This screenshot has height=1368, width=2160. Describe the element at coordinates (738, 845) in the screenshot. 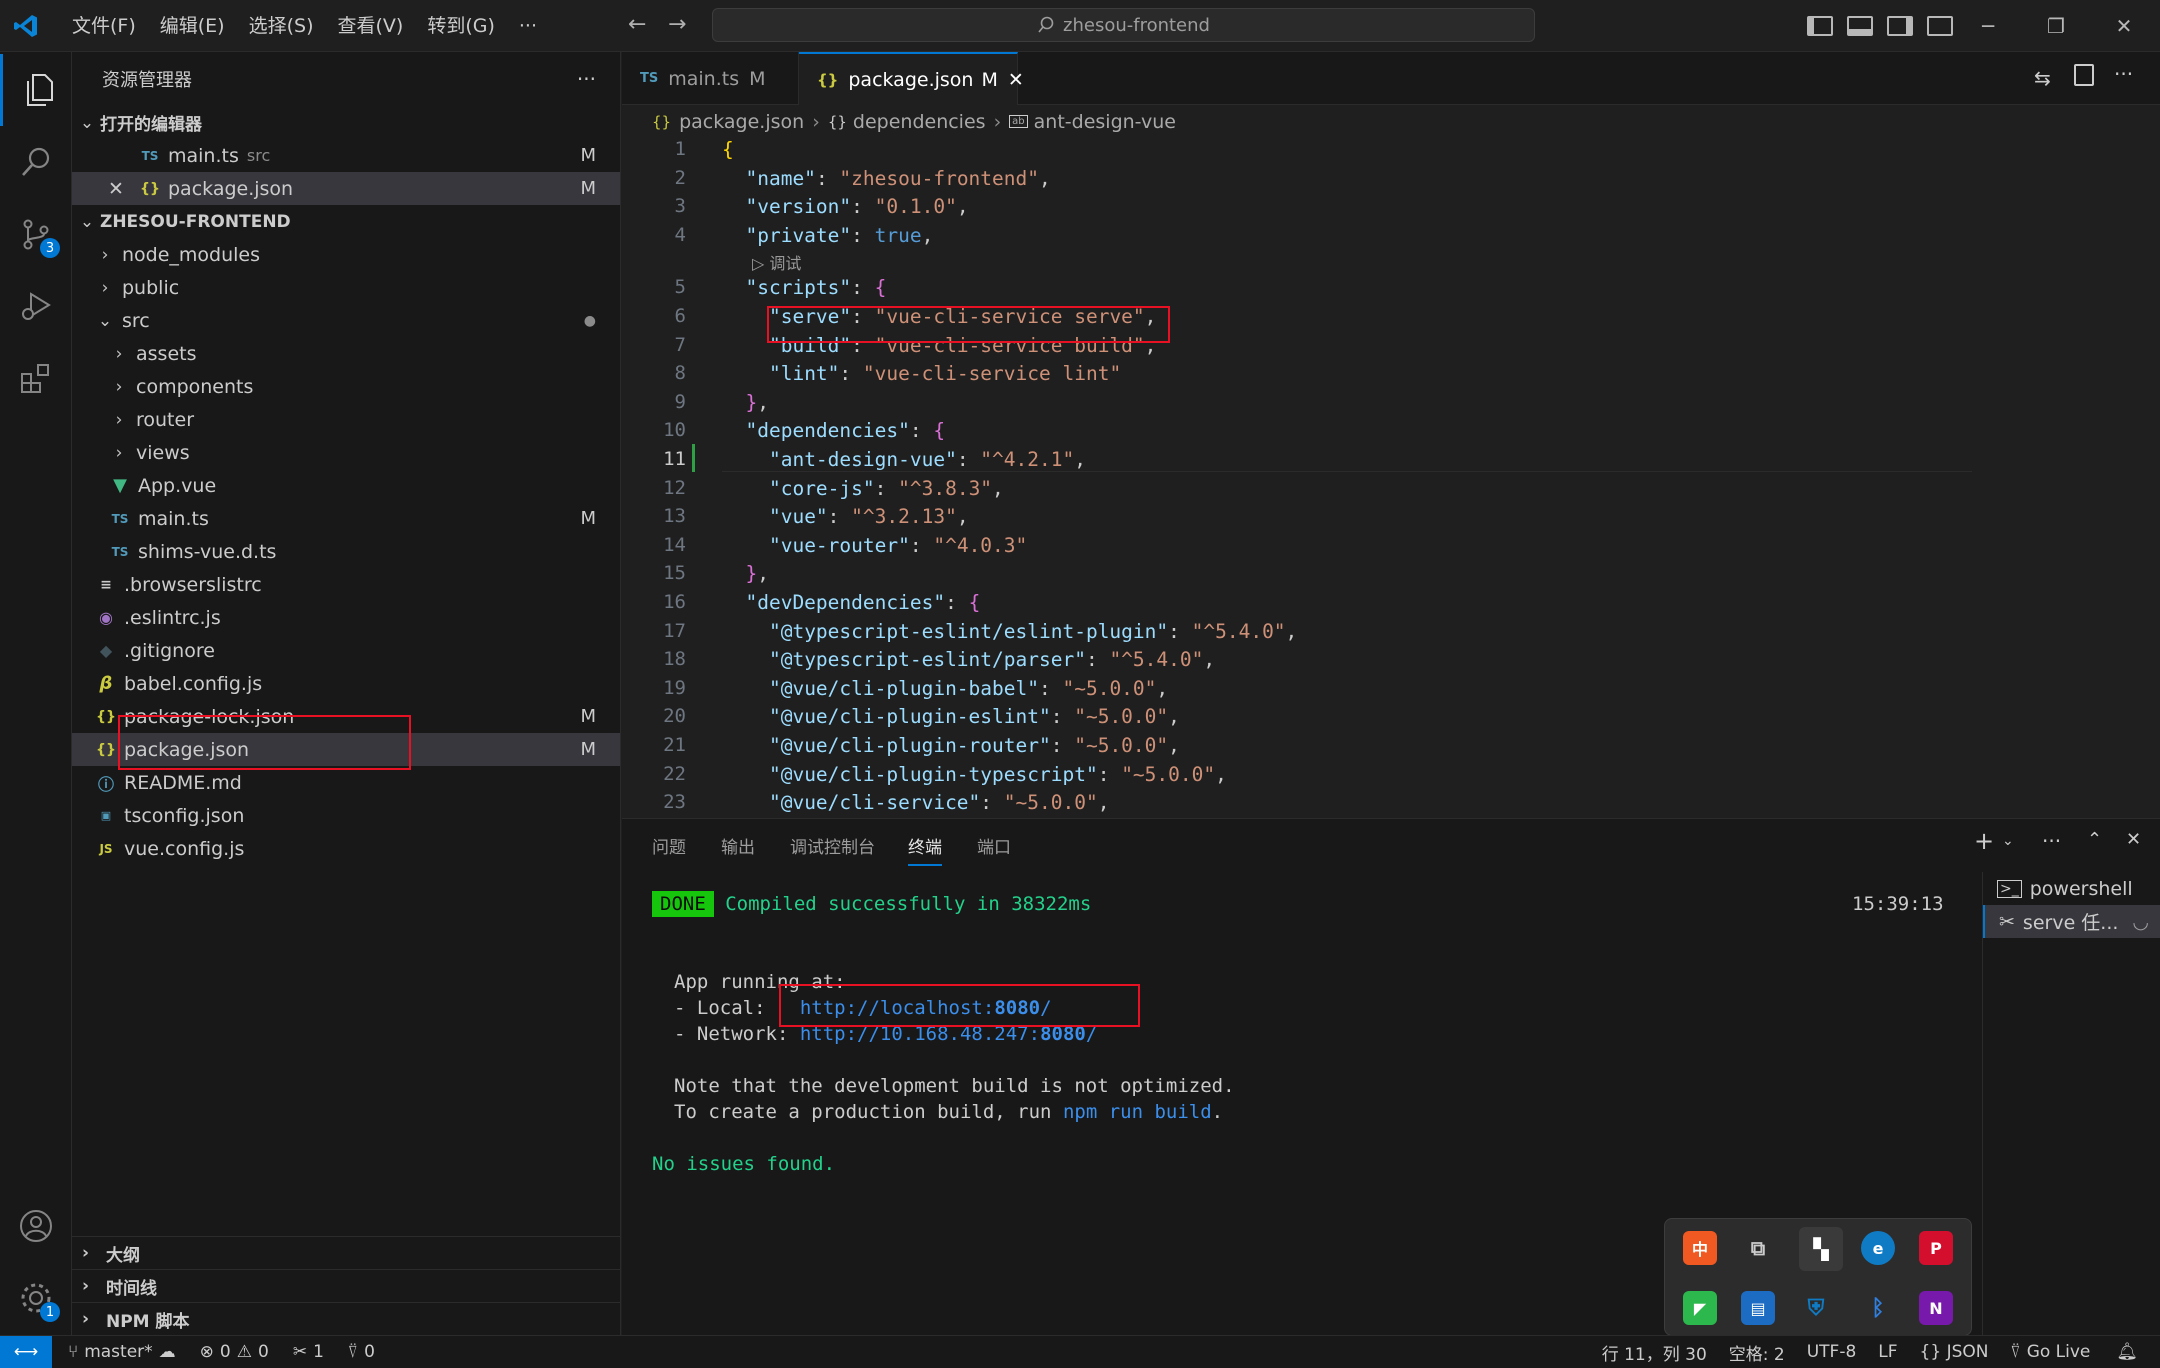

I see `tab-output: 输出` at that location.